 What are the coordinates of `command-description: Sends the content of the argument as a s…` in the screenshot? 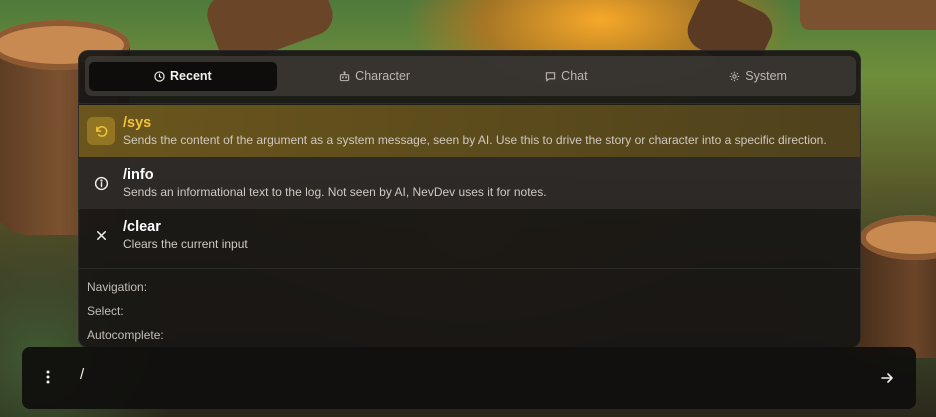 It's located at (475, 140).